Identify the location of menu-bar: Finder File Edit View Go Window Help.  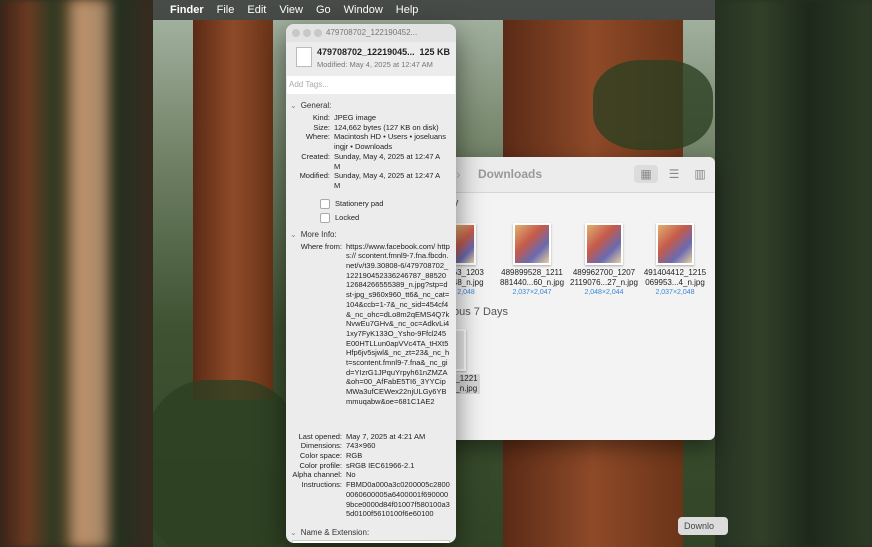
(434, 10).